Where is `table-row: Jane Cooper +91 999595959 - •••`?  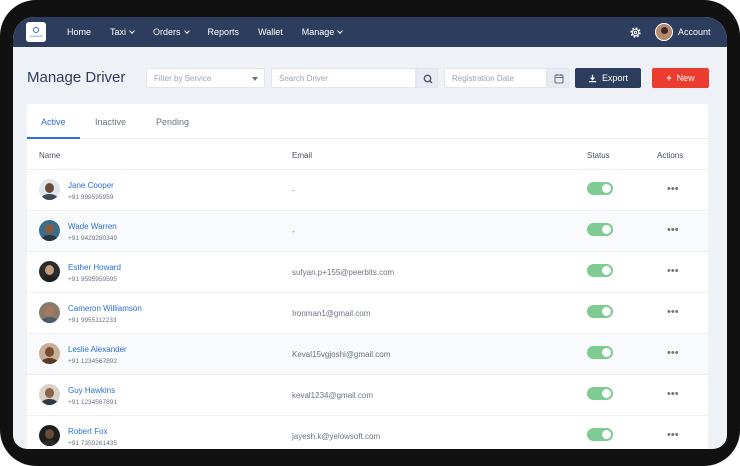 table-row: Jane Cooper +91 999595959 - ••• is located at coordinates (367, 189).